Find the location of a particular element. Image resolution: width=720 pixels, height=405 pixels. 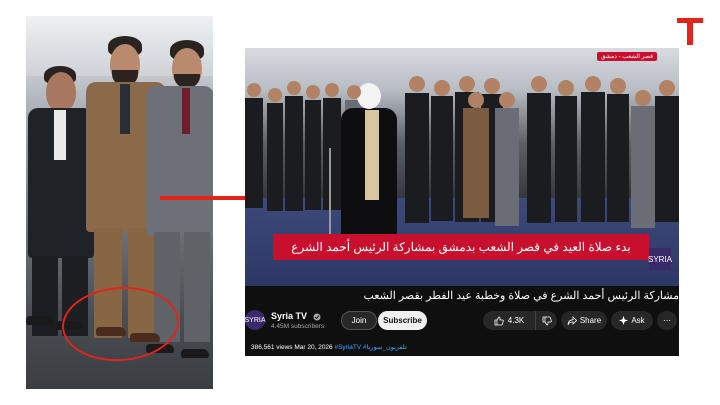

join-button: Join is located at coordinates (359, 320).